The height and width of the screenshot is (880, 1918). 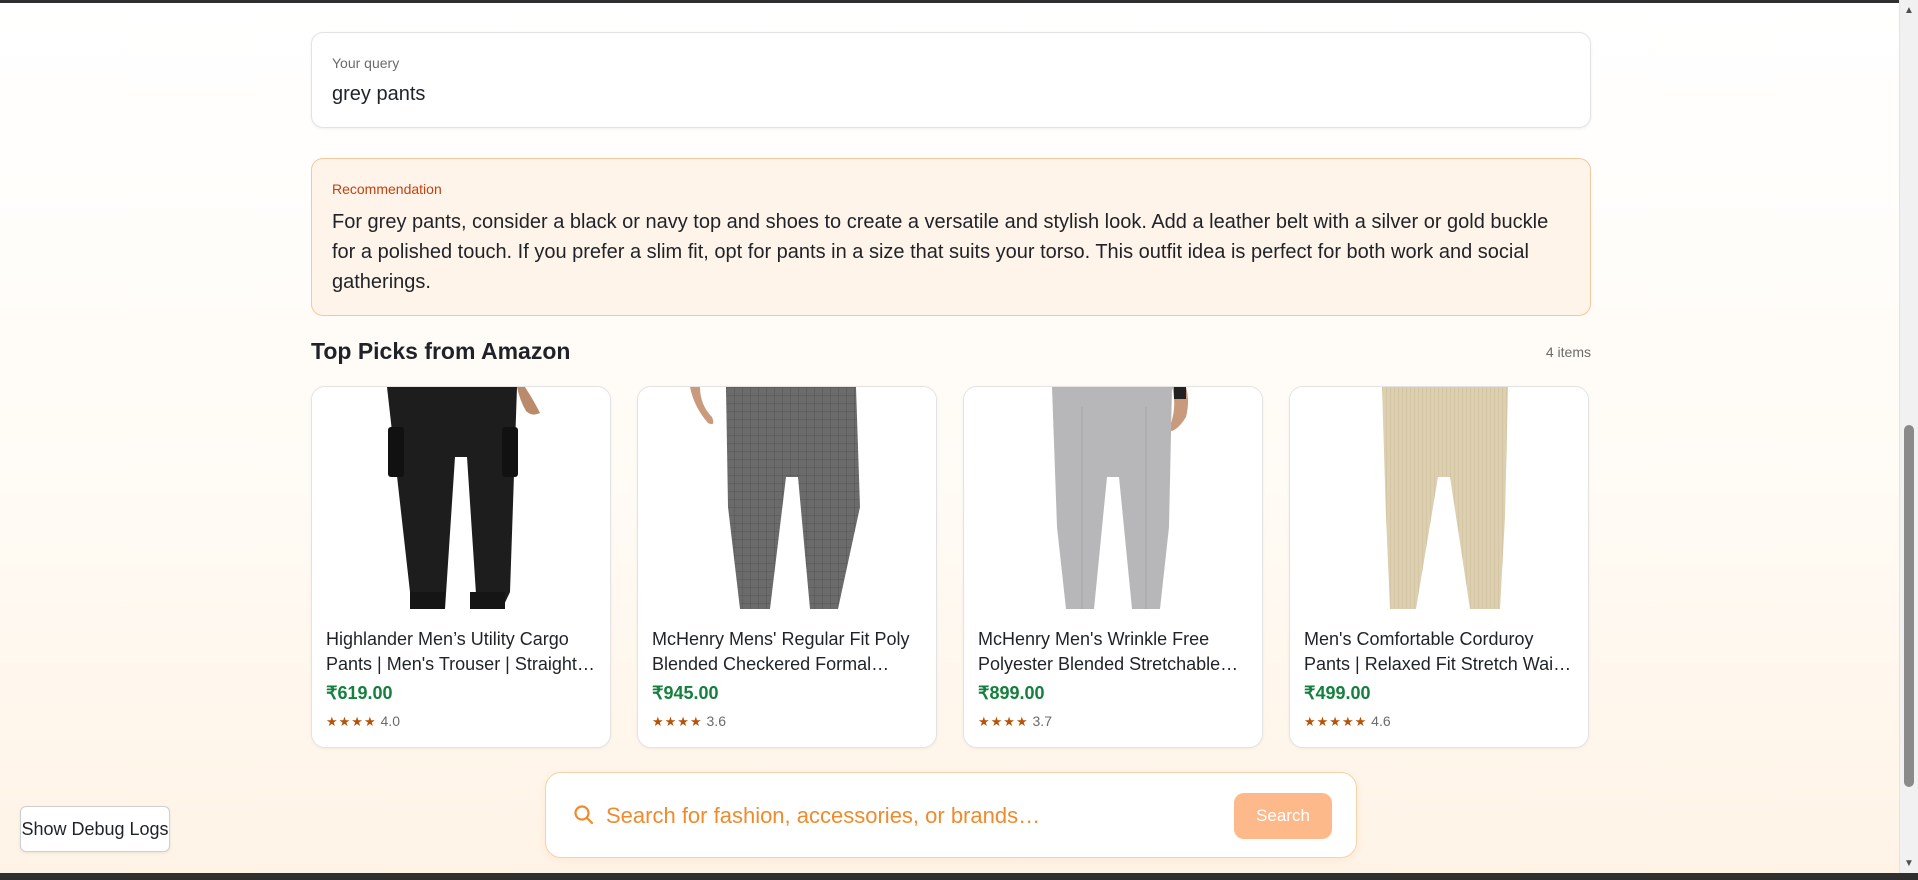 I want to click on rating-value: 4.6, so click(x=1381, y=721).